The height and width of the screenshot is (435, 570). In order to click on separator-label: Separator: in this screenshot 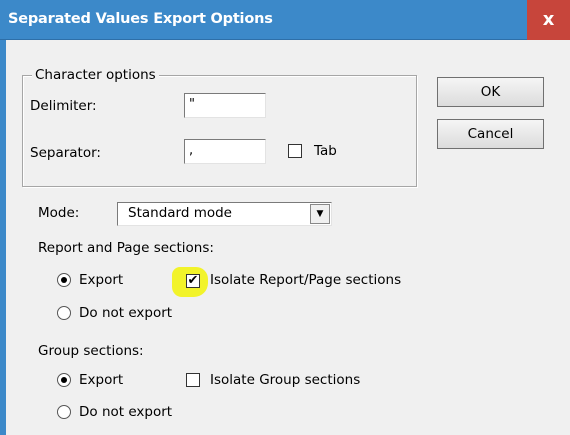, I will do `click(65, 153)`.